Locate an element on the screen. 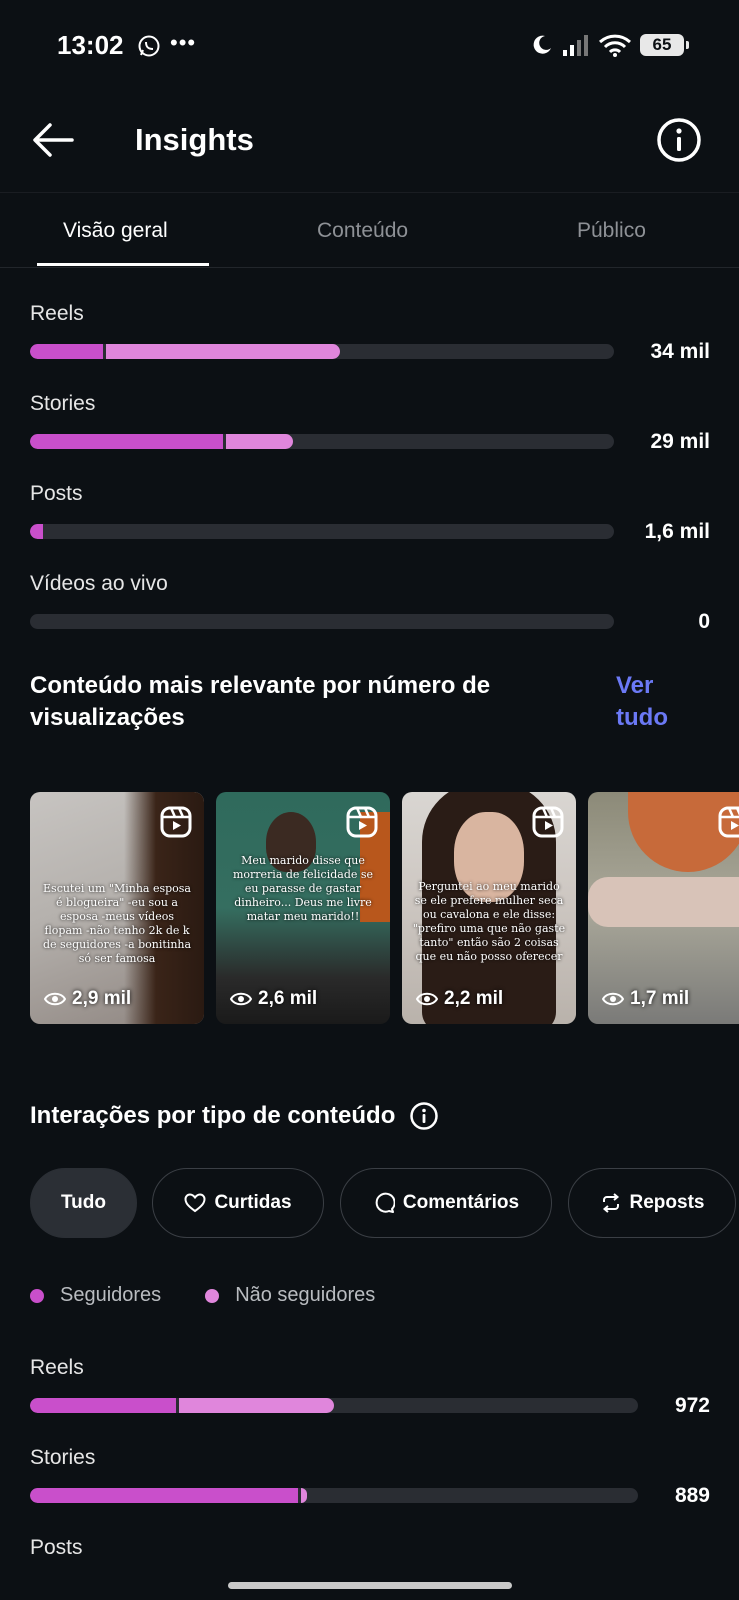 The height and width of the screenshot is (1600, 739). active-tab-indicator is located at coordinates (123, 264).